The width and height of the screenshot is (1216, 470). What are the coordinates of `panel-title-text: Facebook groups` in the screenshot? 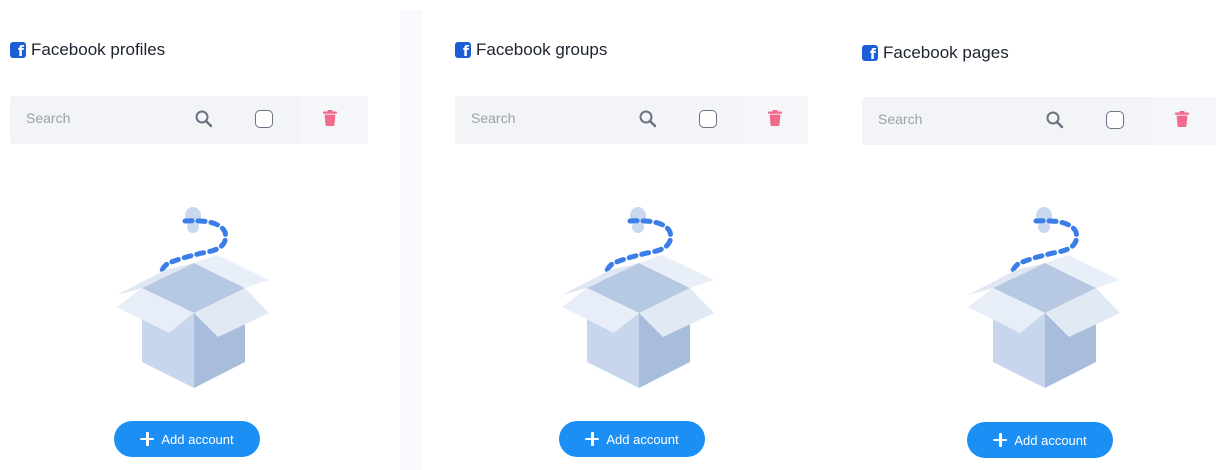 It's located at (542, 49).